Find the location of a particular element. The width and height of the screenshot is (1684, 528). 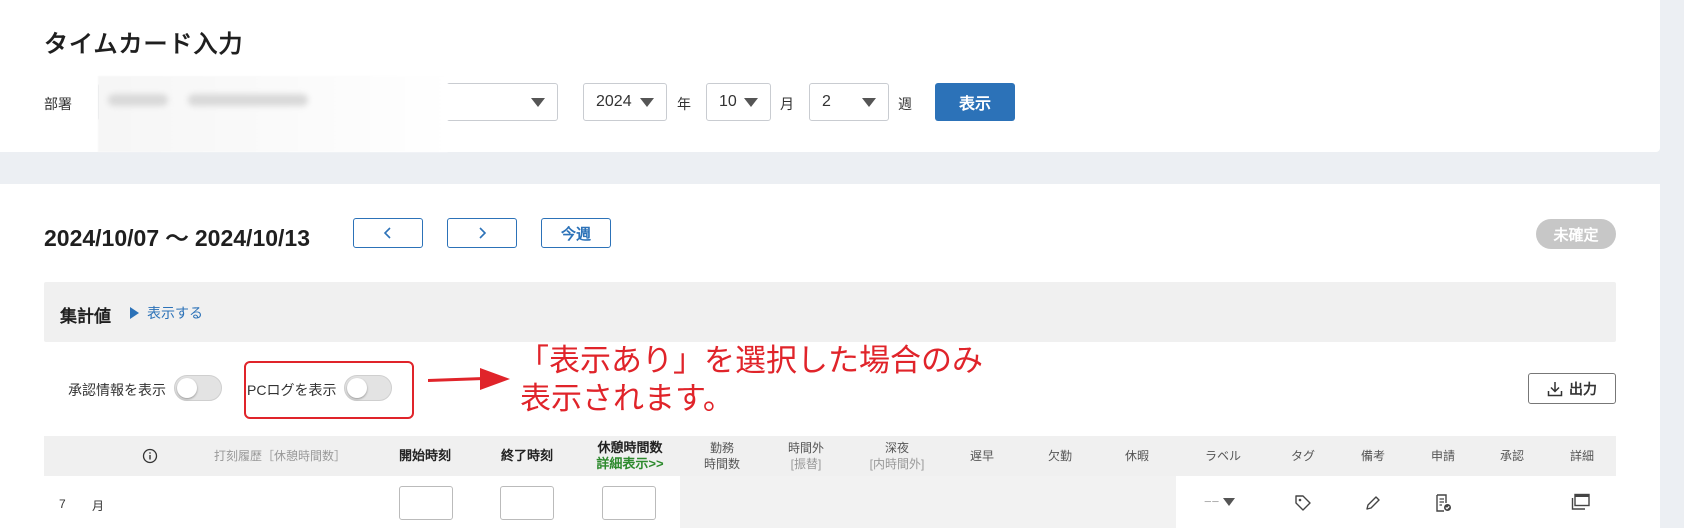

export-button: 出力 is located at coordinates (1572, 388).